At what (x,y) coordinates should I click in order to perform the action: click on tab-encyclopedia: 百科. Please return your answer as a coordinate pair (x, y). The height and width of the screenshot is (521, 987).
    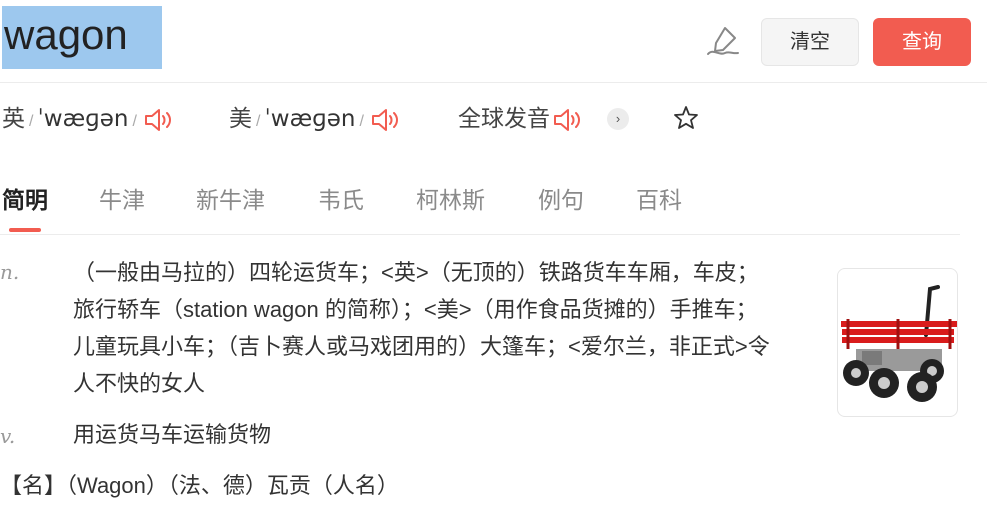
    Looking at the image, I should click on (659, 200).